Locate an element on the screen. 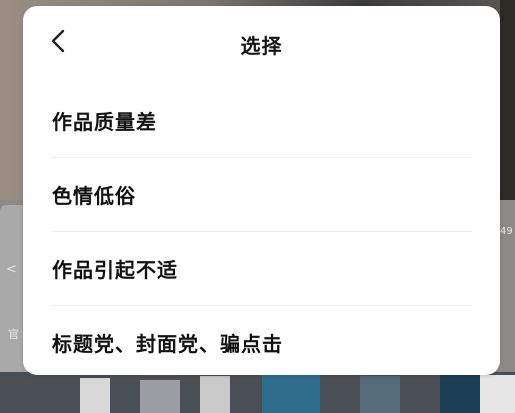  option-clickbait: 标题党、封面党、骗点击 is located at coordinates (262, 342).